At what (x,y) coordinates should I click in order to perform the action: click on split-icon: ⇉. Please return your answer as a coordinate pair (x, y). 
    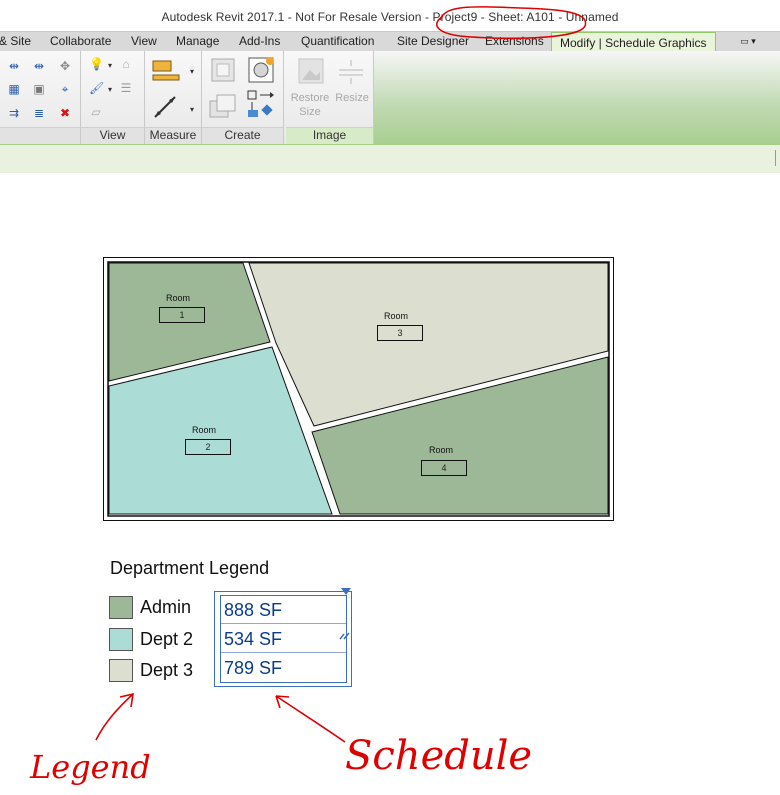
    Looking at the image, I should click on (14, 113).